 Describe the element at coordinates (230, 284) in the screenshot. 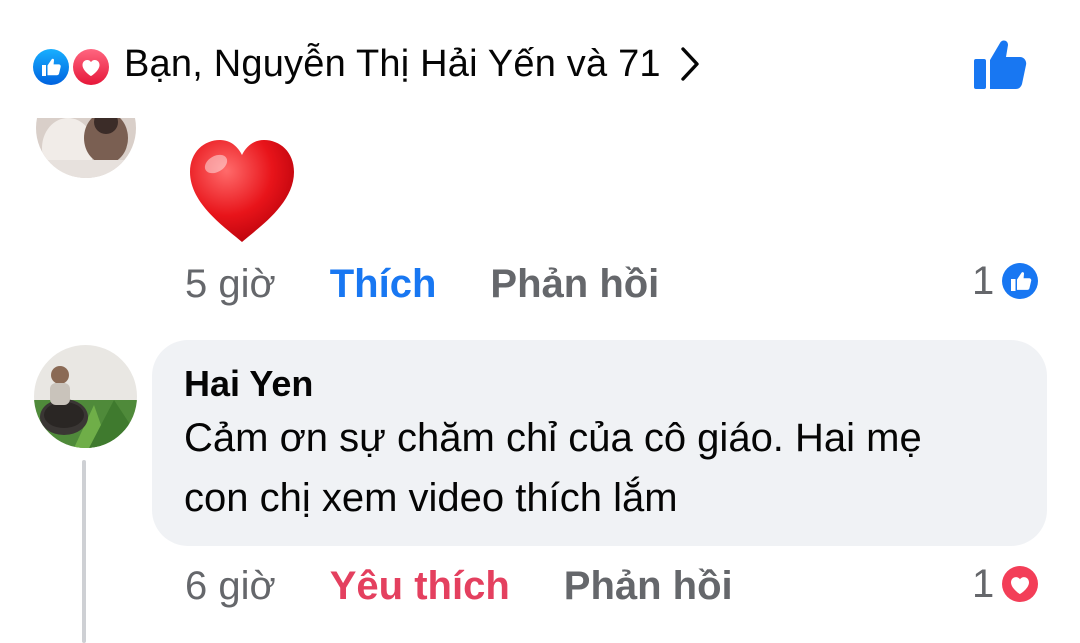

I see `comment-time: 5 giờ` at that location.